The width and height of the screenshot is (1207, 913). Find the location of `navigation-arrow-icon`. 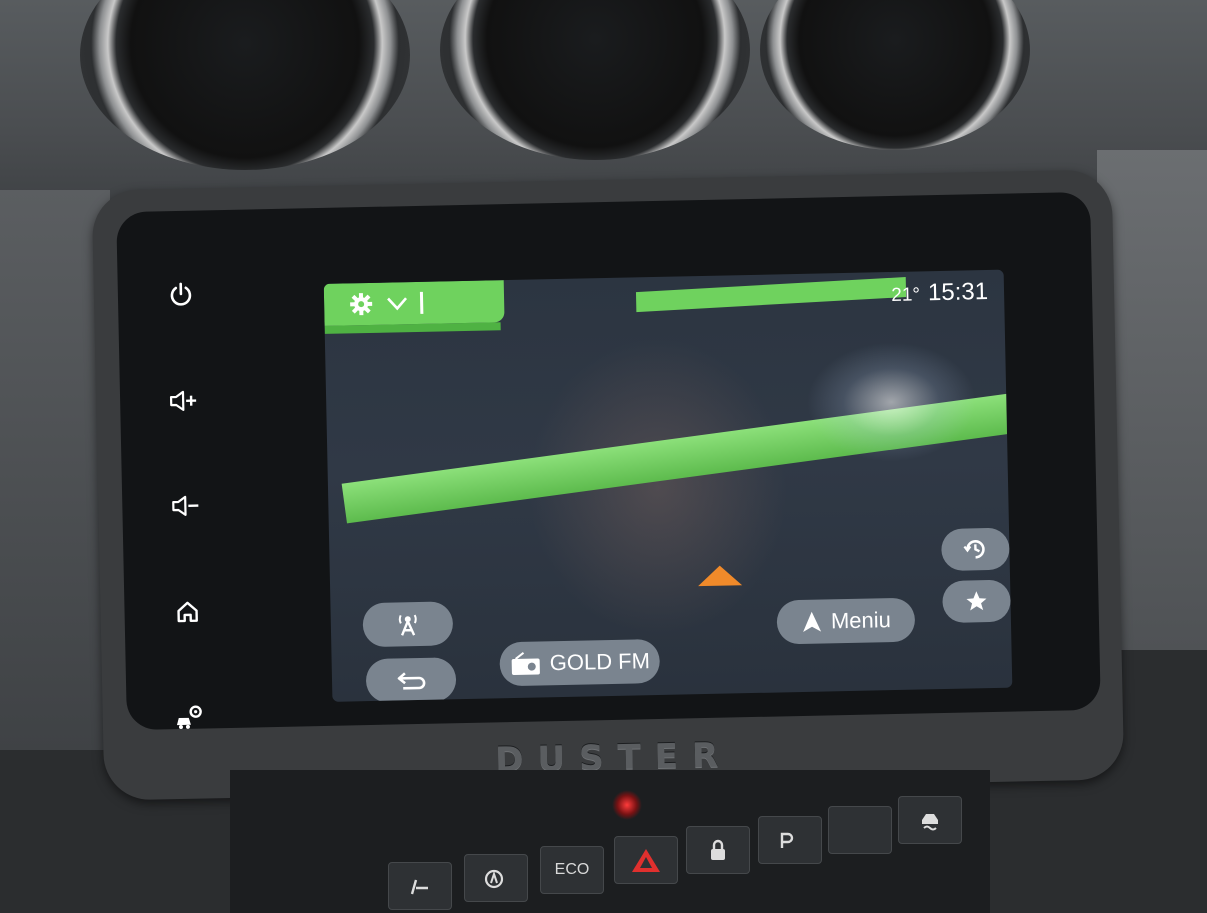

navigation-arrow-icon is located at coordinates (812, 621).